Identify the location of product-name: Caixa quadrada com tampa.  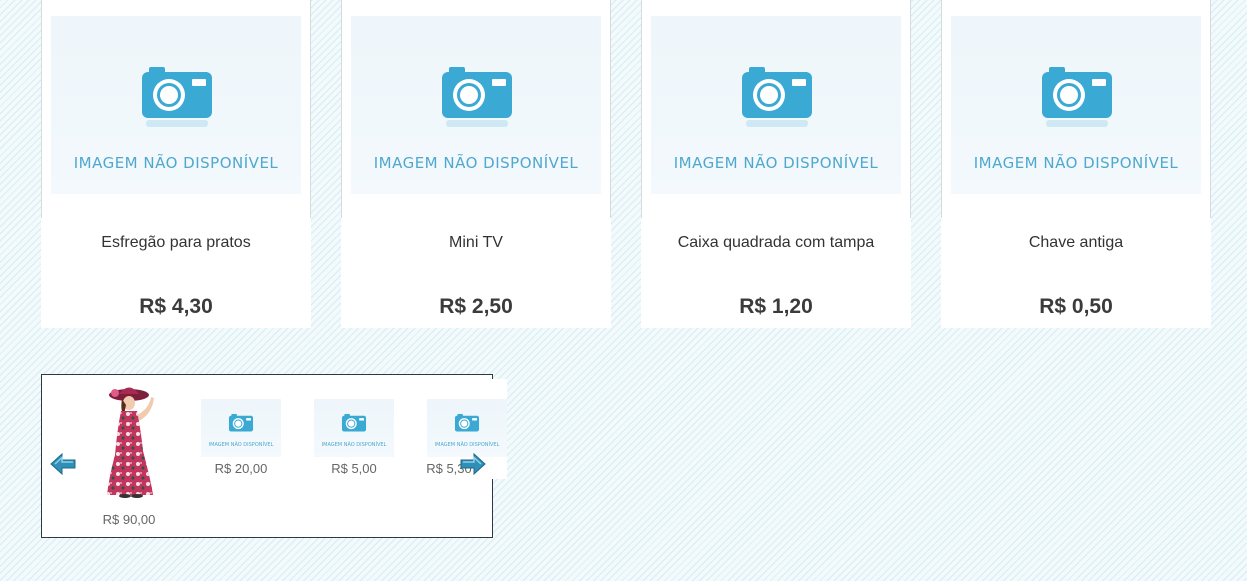
(776, 243).